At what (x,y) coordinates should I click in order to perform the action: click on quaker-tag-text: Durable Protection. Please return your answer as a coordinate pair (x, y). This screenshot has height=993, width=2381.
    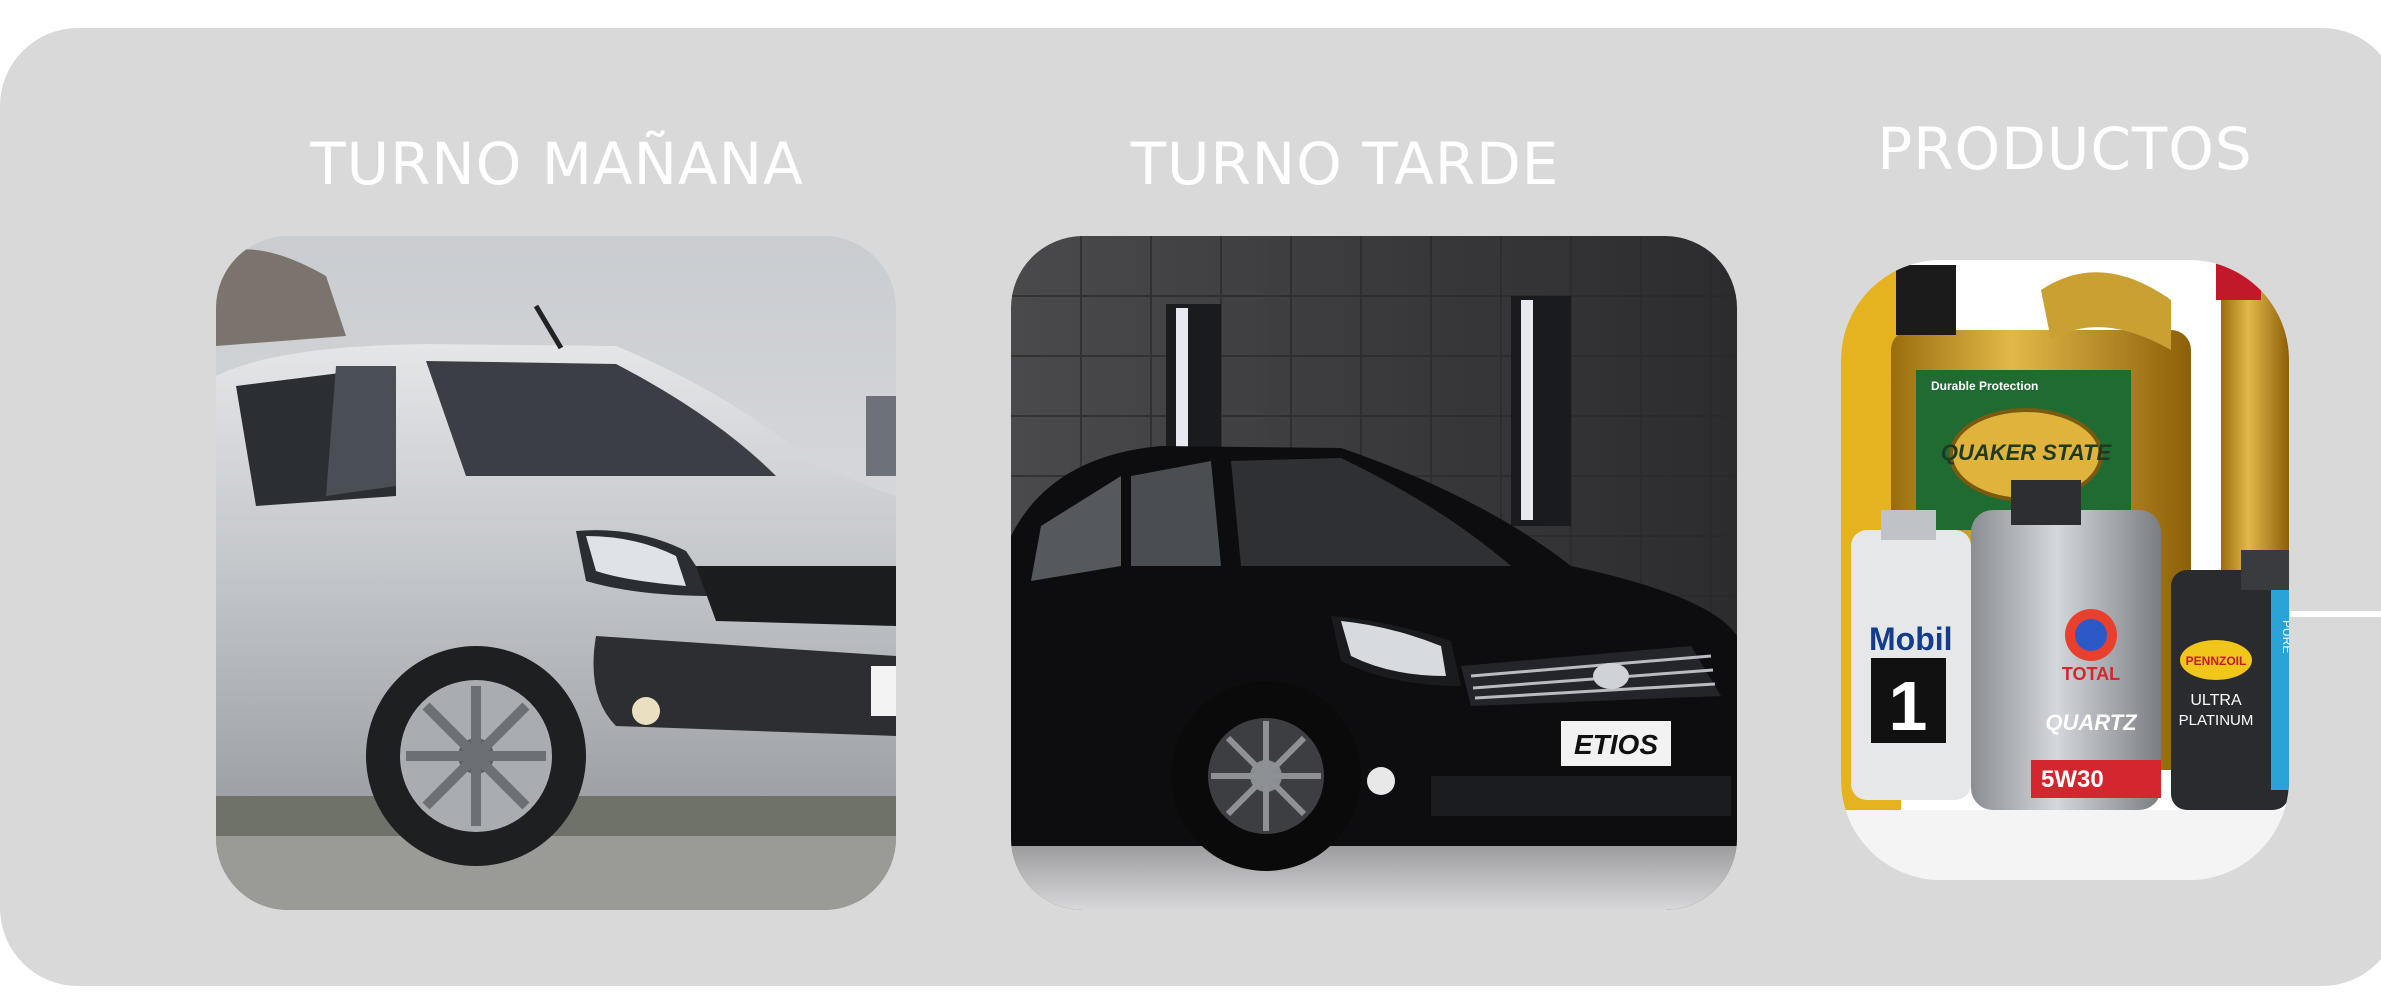
    Looking at the image, I should click on (1984, 386).